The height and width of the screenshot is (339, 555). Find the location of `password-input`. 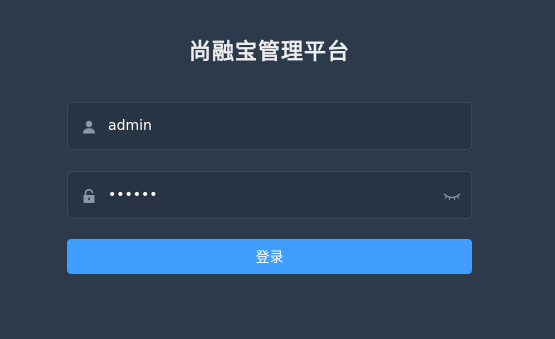

password-input is located at coordinates (273, 195).